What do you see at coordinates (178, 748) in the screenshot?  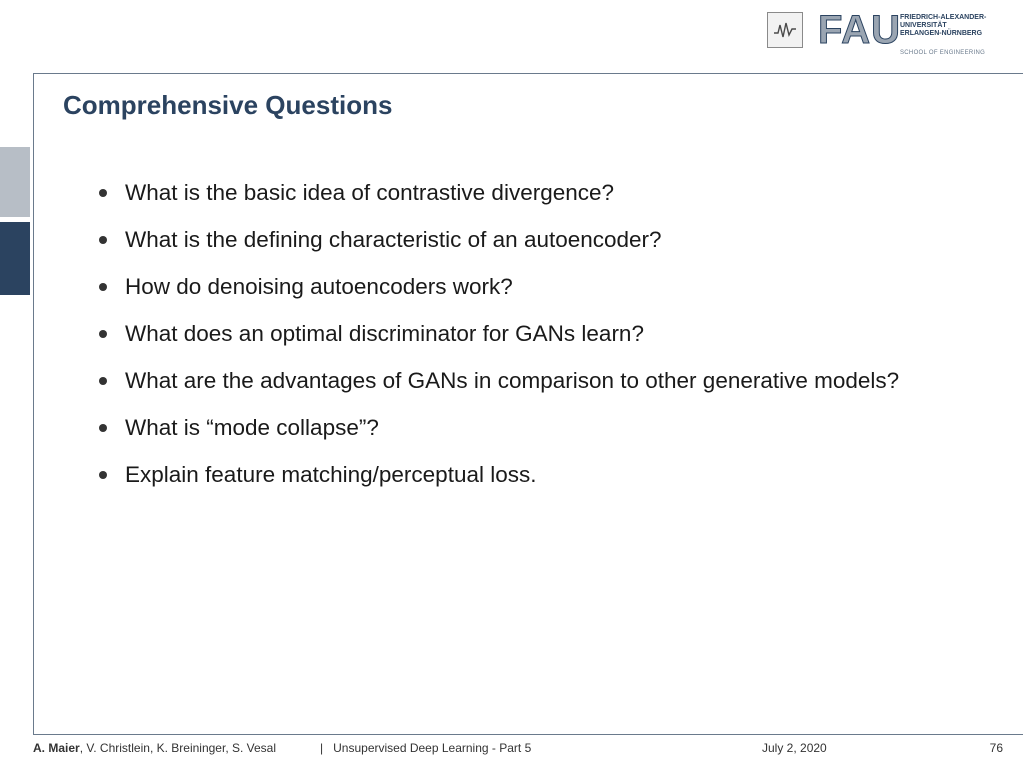 I see `coauthors: , V. Christlein, K. Breininger, S. Vesal` at bounding box center [178, 748].